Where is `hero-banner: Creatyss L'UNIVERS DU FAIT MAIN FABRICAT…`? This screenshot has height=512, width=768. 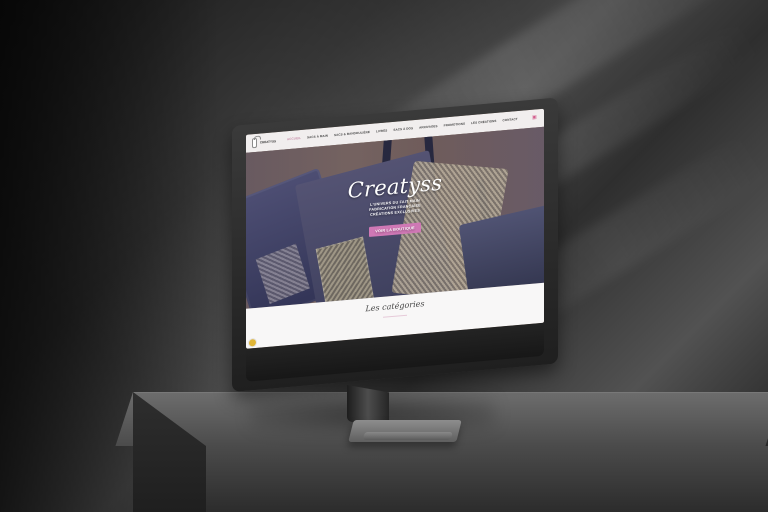
hero-banner: Creatyss L'UNIVERS DU FAIT MAIN FABRICAT… is located at coordinates (395, 217).